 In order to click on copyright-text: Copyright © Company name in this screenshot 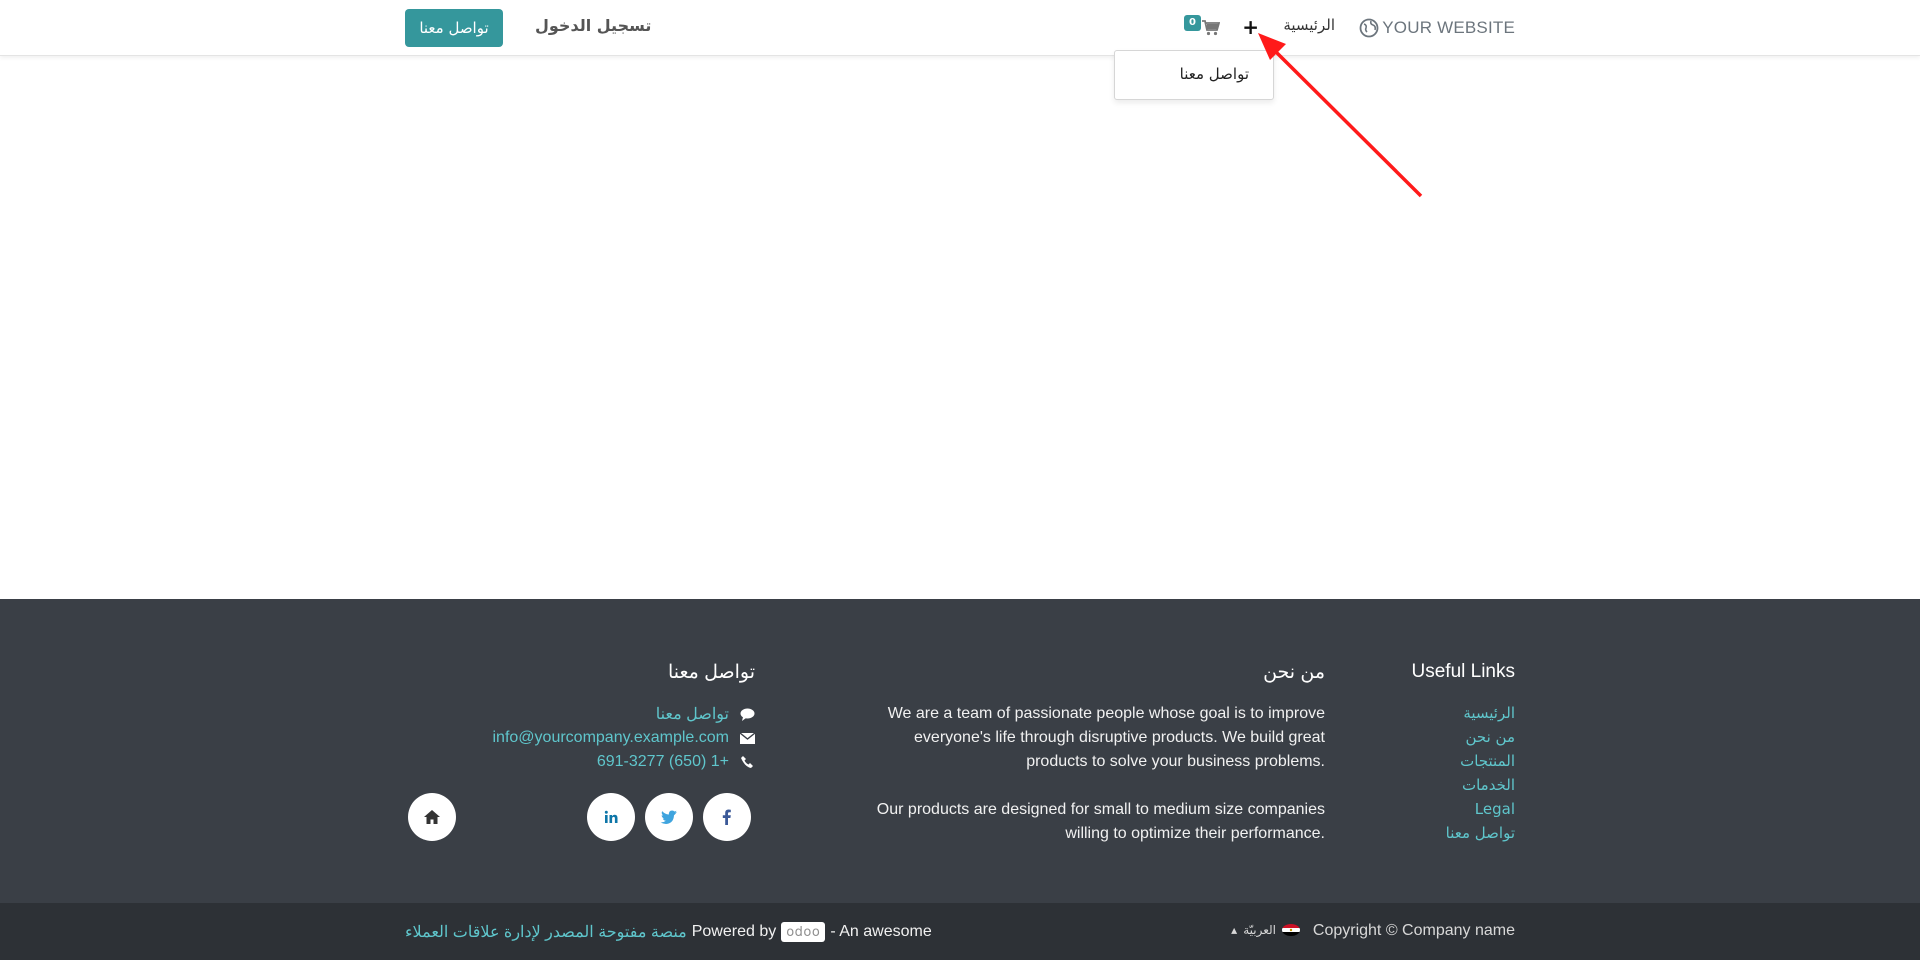, I will do `click(1413, 930)`.